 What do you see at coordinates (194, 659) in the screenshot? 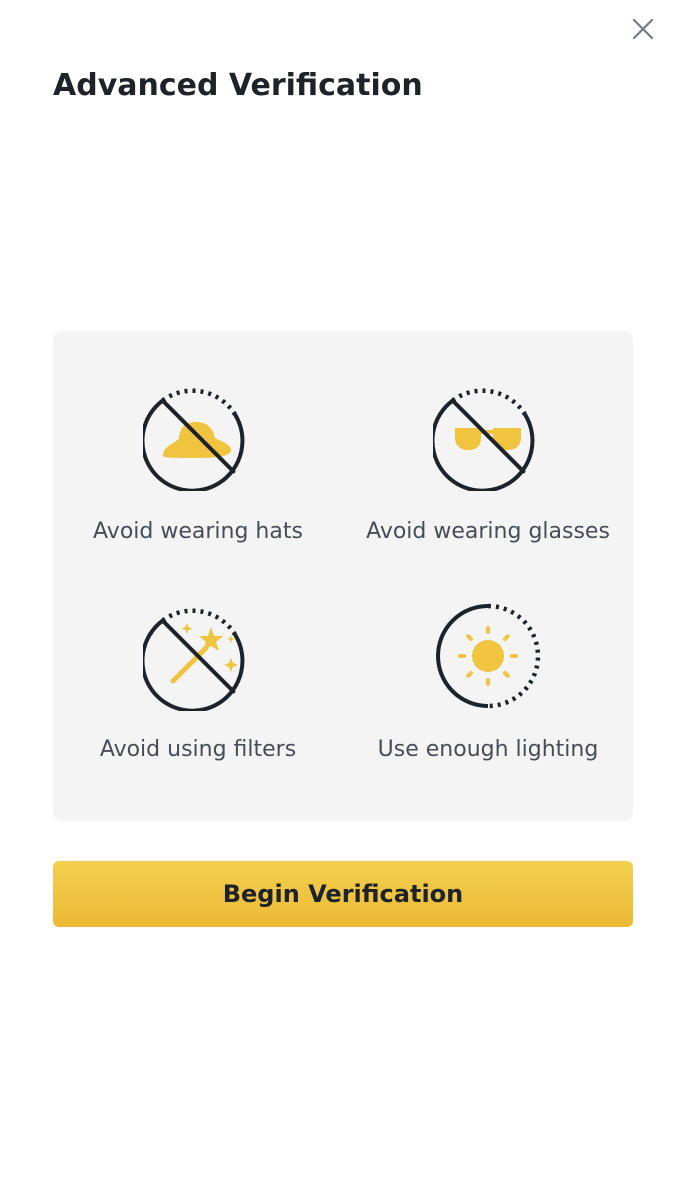
I see `no-filter-icon` at bounding box center [194, 659].